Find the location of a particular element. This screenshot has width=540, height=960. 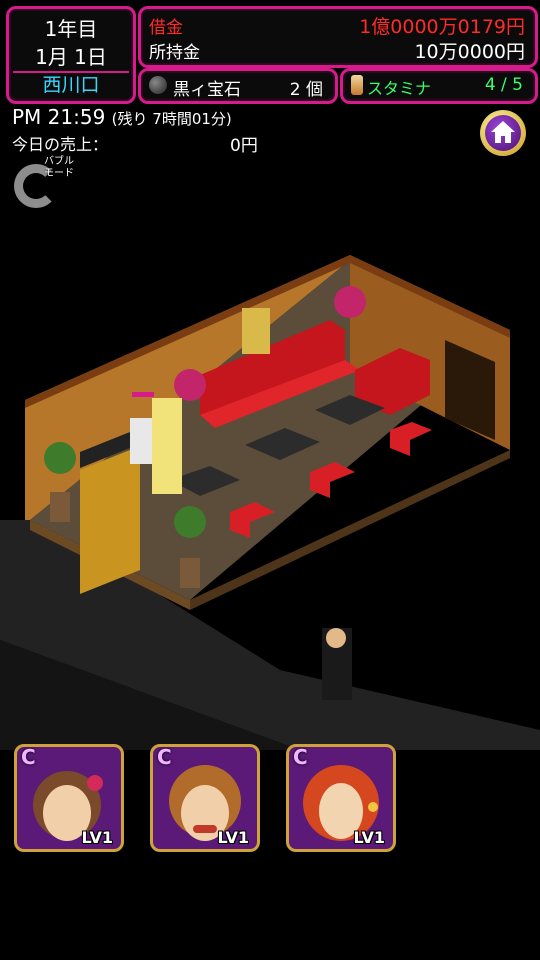

hostess-card-2: C LV1 is located at coordinates (205, 798).